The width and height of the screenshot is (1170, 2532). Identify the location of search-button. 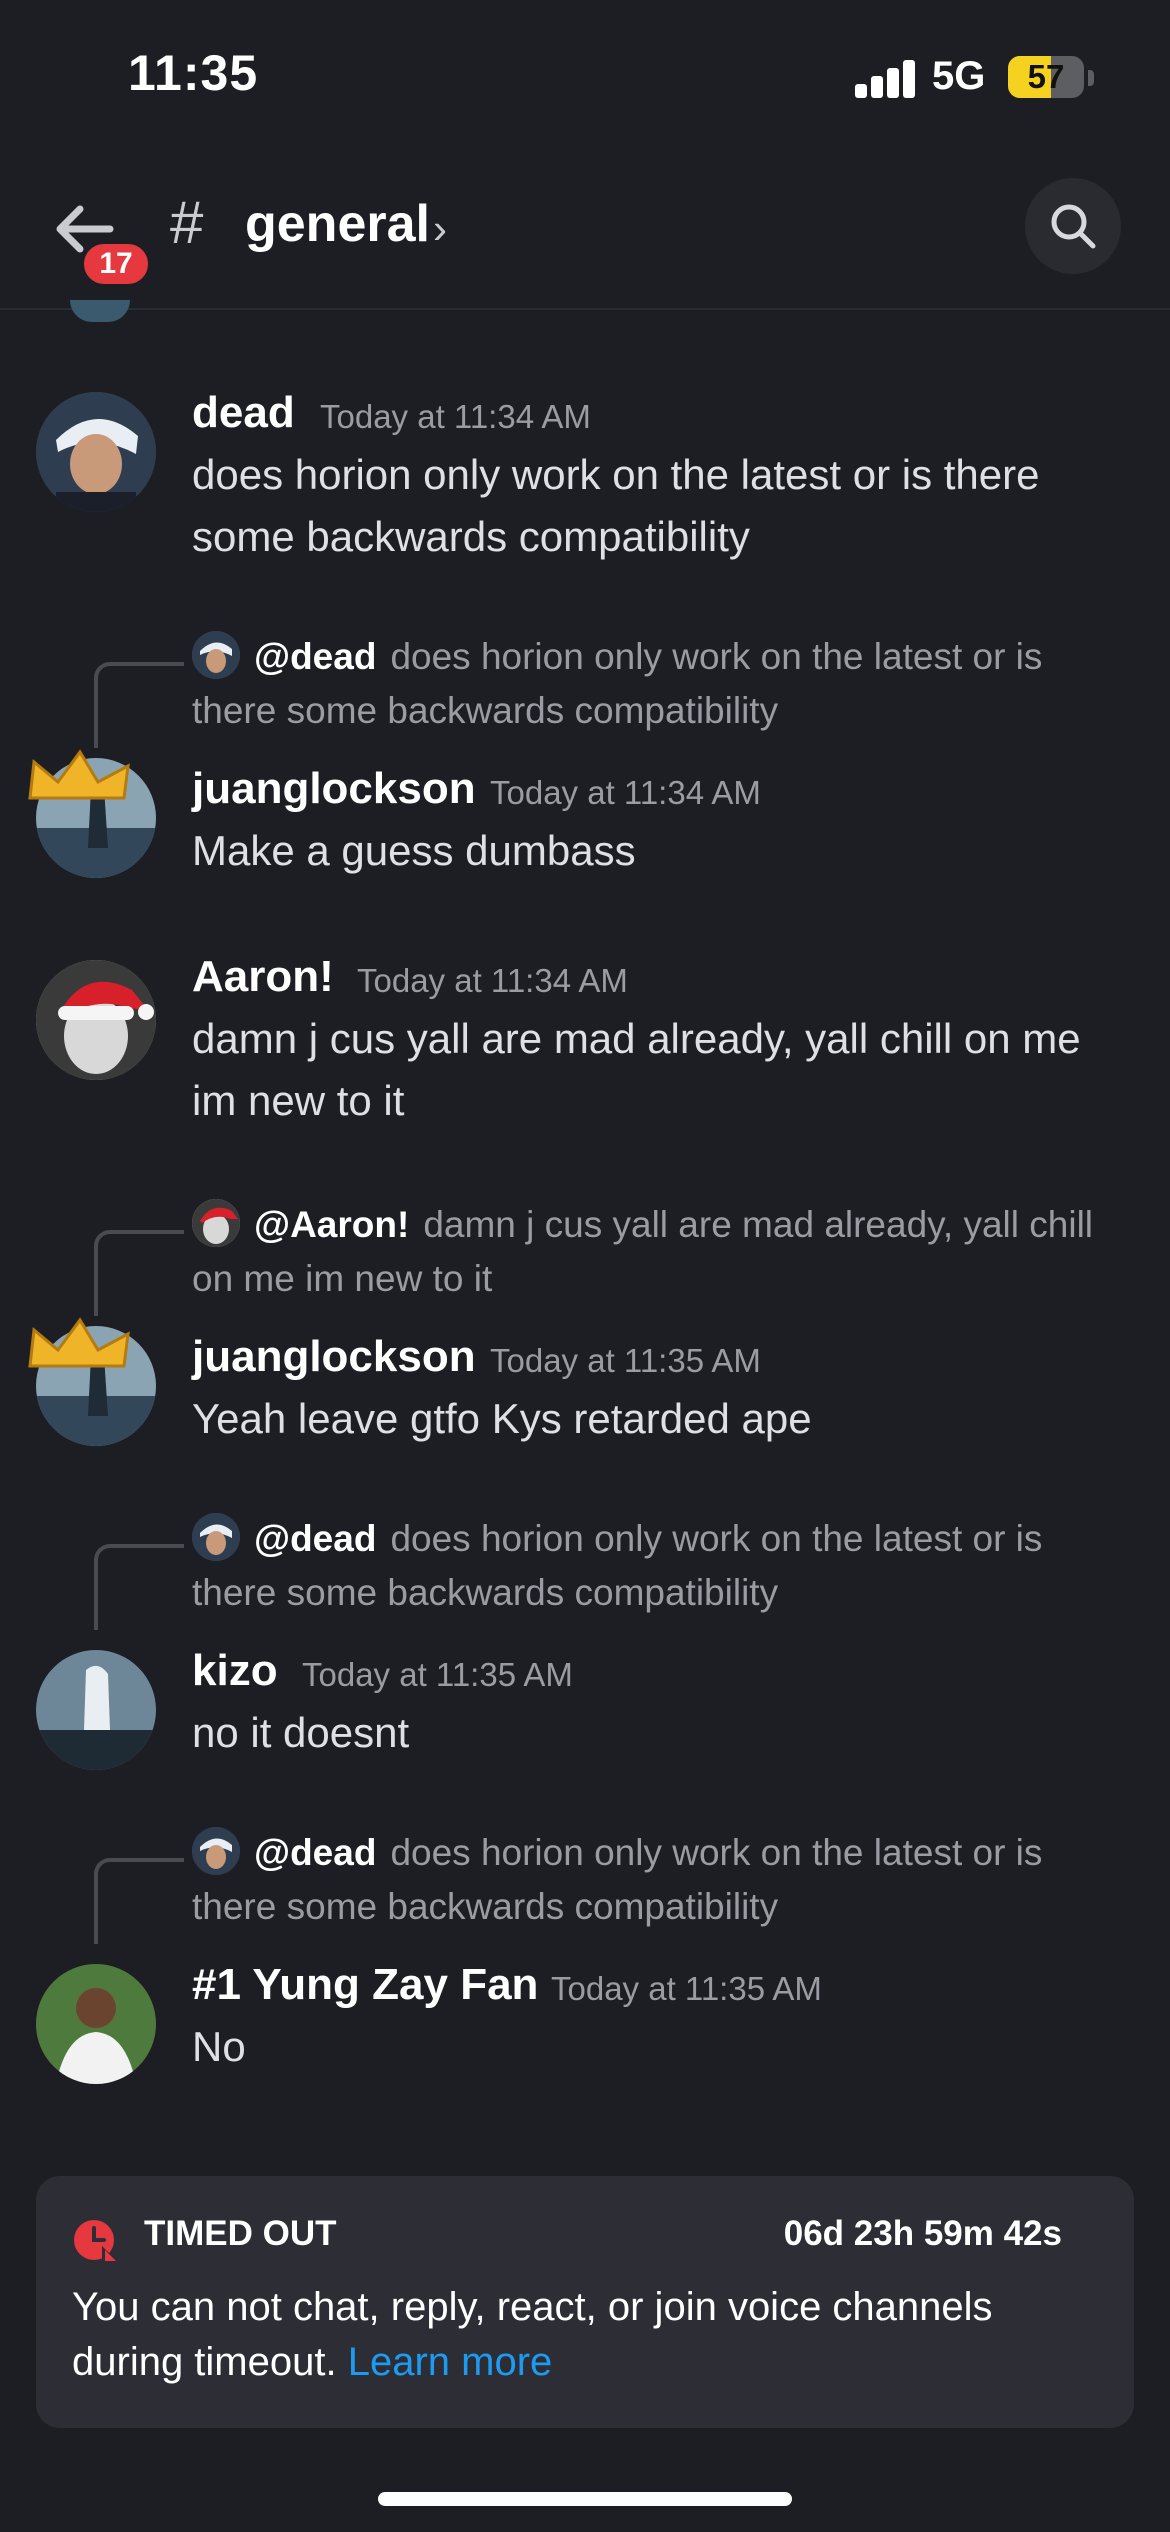
(1073, 226).